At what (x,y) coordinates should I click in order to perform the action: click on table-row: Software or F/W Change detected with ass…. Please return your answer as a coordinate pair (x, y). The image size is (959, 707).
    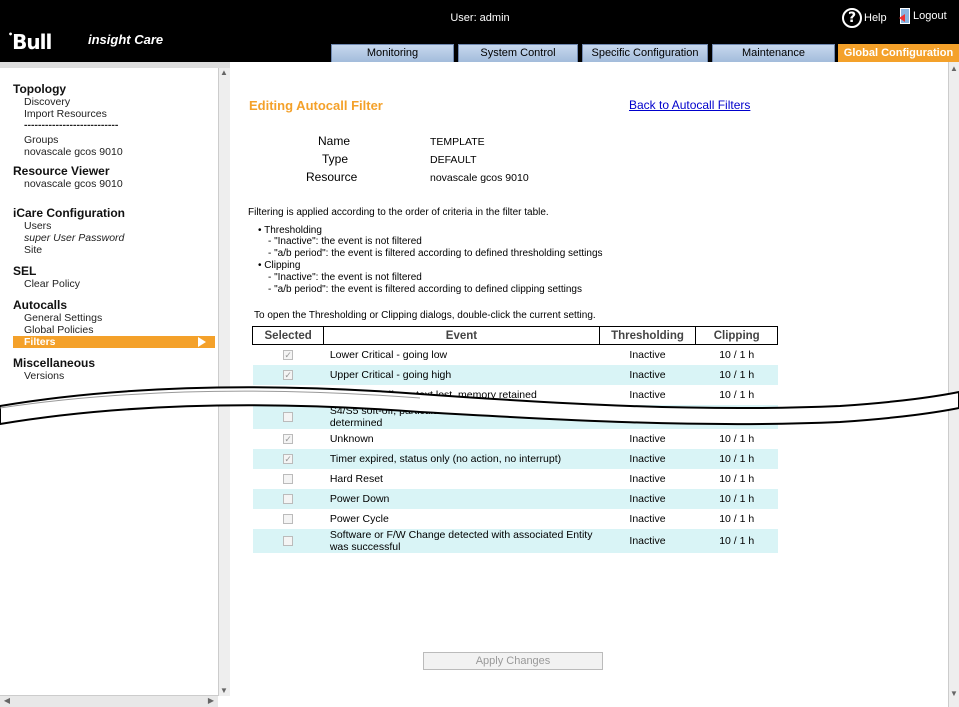
    Looking at the image, I should click on (515, 540).